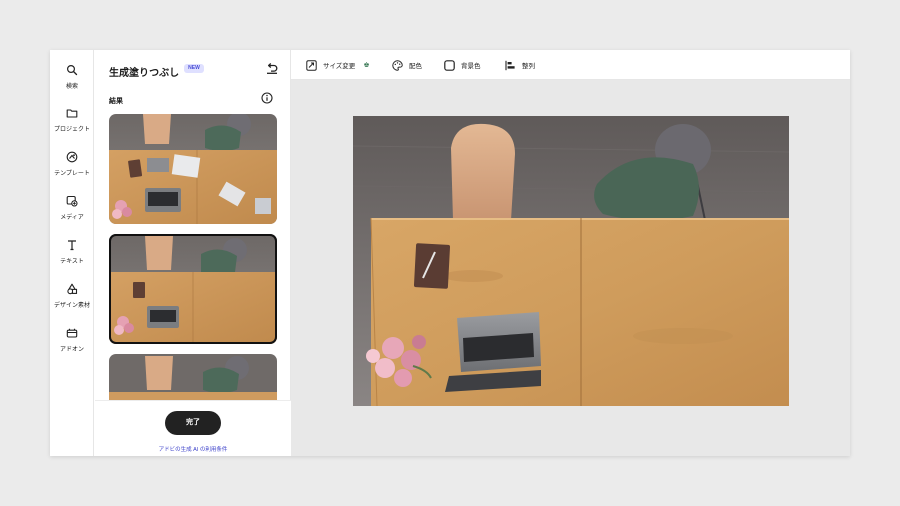 The height and width of the screenshot is (506, 900). I want to click on rail-label-text: テキスト, so click(72, 262).